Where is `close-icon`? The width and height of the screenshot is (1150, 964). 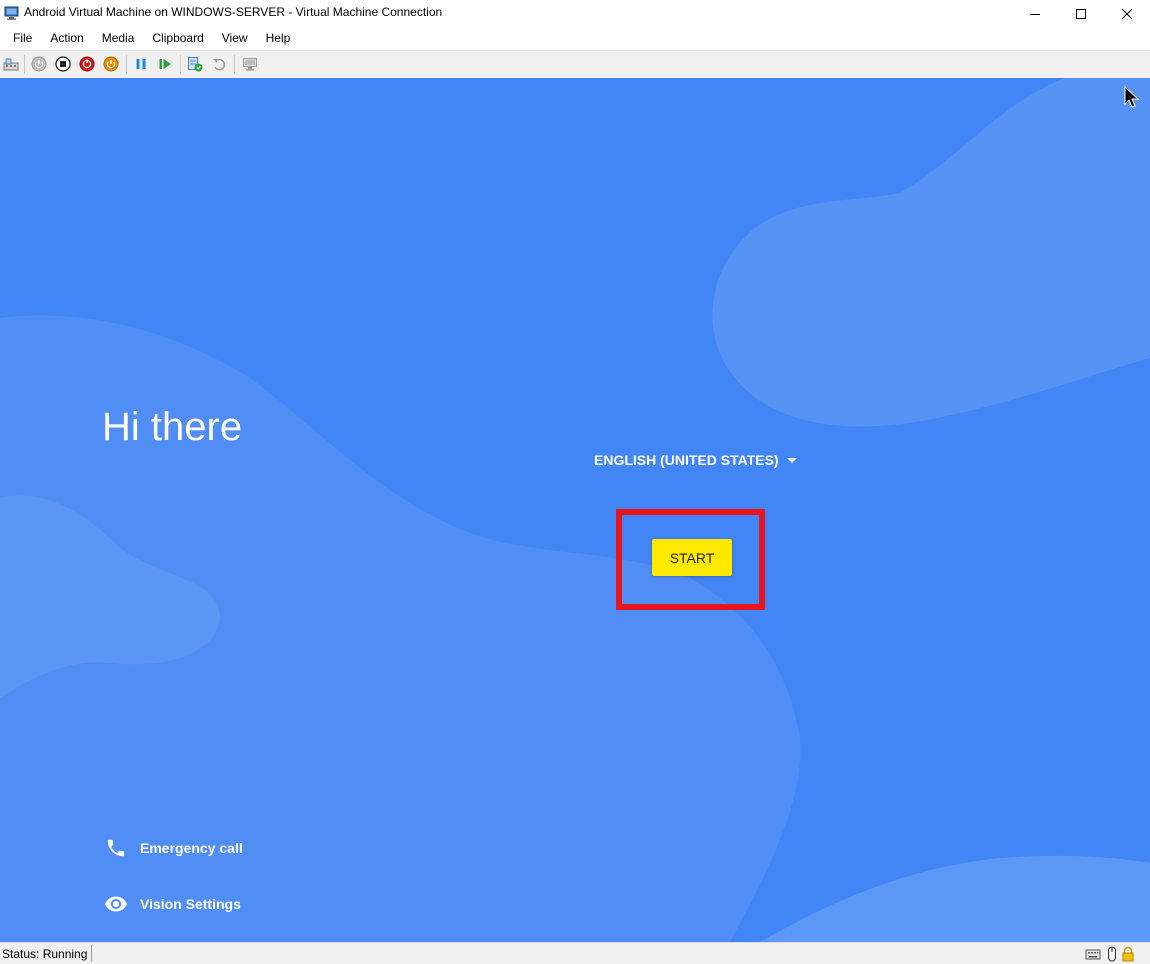 close-icon is located at coordinates (1127, 13).